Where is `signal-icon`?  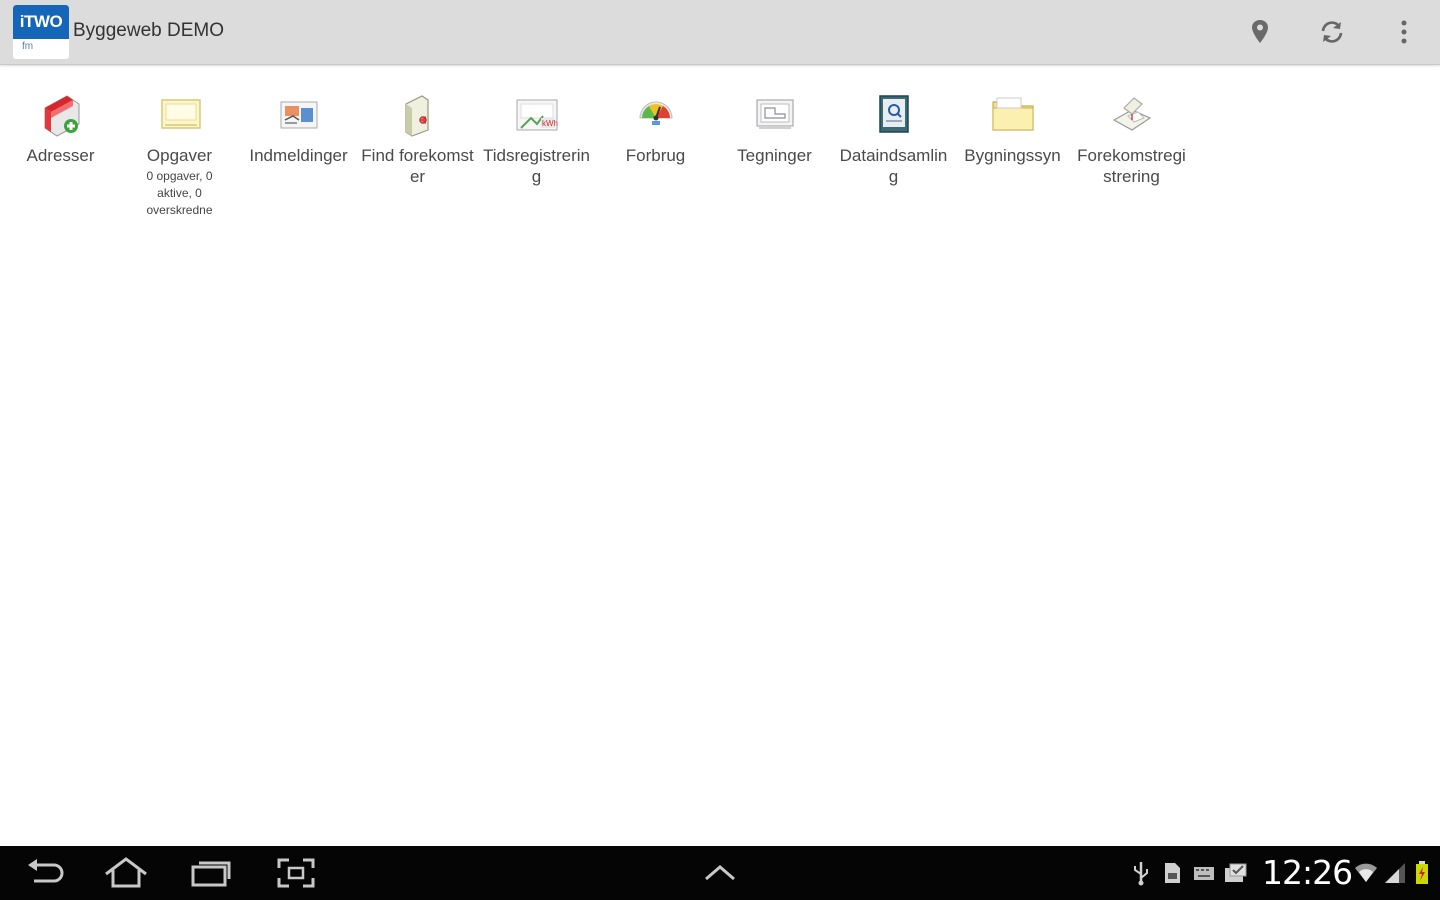 signal-icon is located at coordinates (1395, 873).